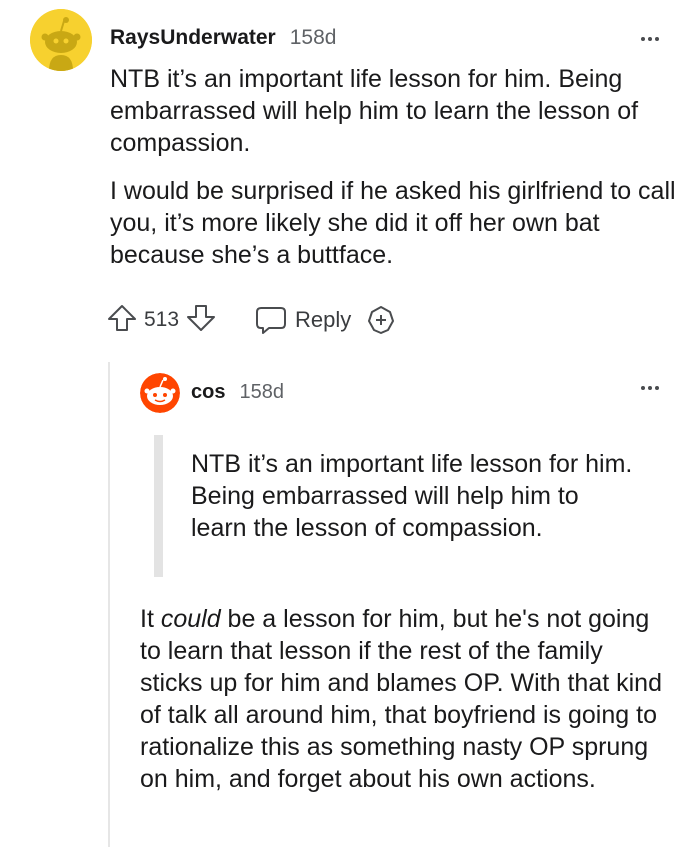 The image size is (700, 847). What do you see at coordinates (158, 506) in the screenshot?
I see `quote-bar` at bounding box center [158, 506].